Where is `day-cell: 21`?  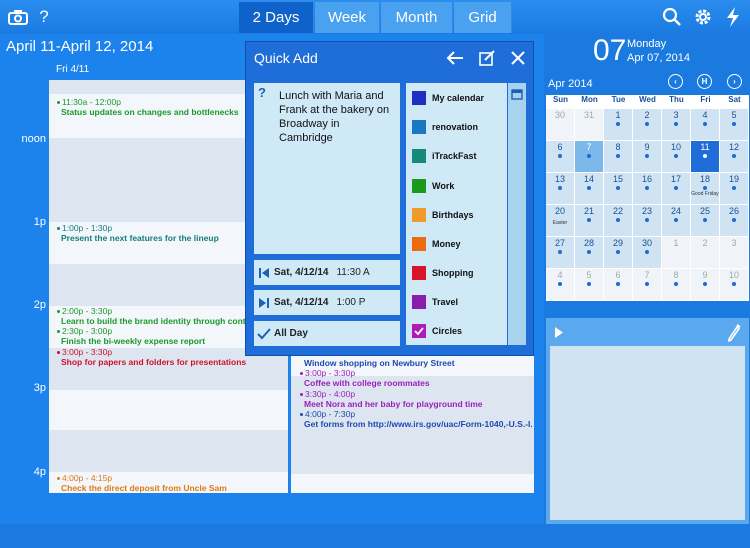
day-cell: 21 is located at coordinates (589, 221).